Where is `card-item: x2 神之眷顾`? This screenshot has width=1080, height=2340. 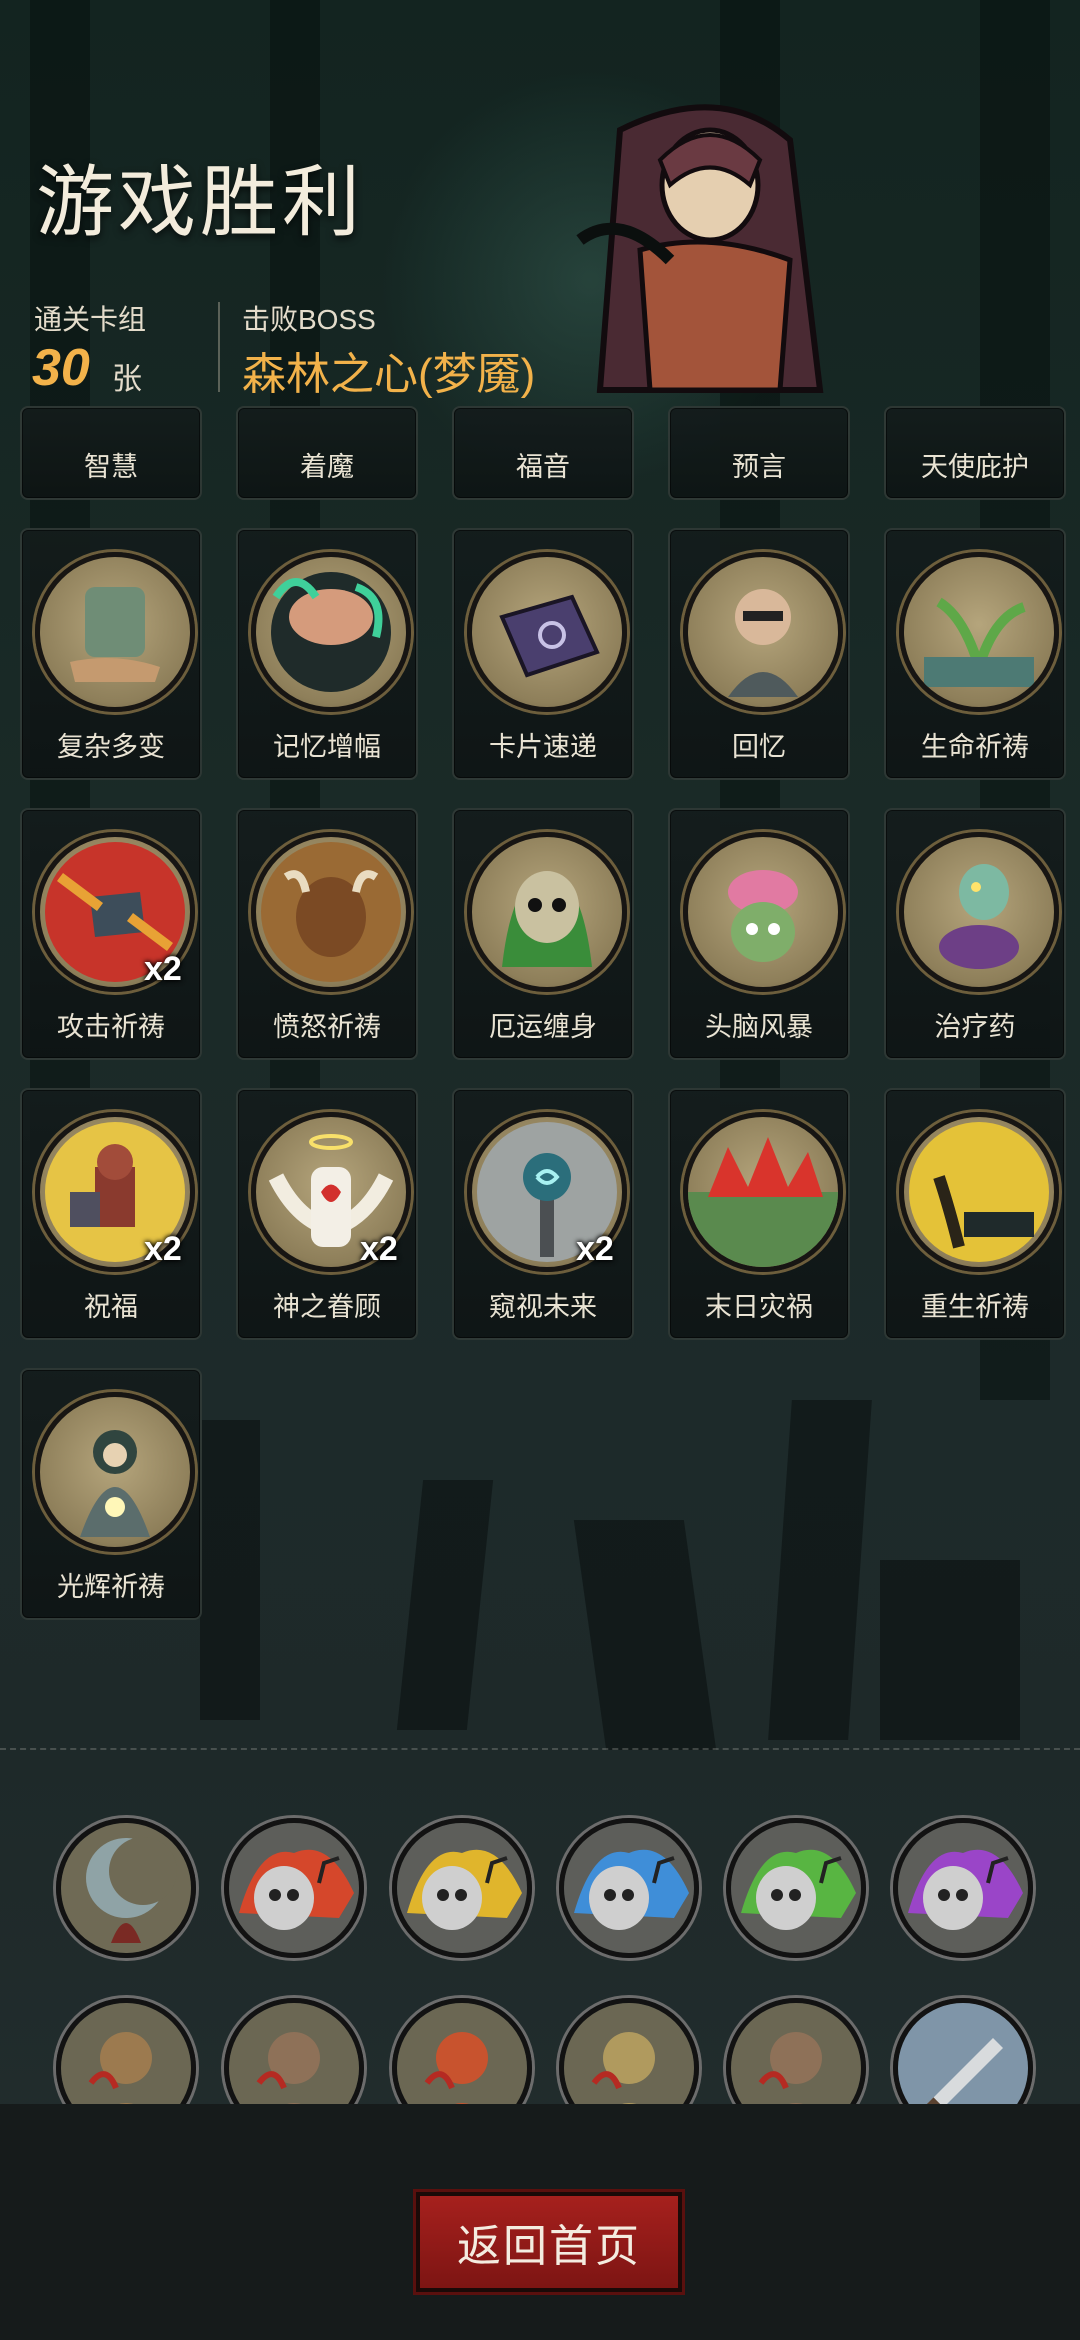 card-item: x2 神之眷顾 is located at coordinates (327, 1214).